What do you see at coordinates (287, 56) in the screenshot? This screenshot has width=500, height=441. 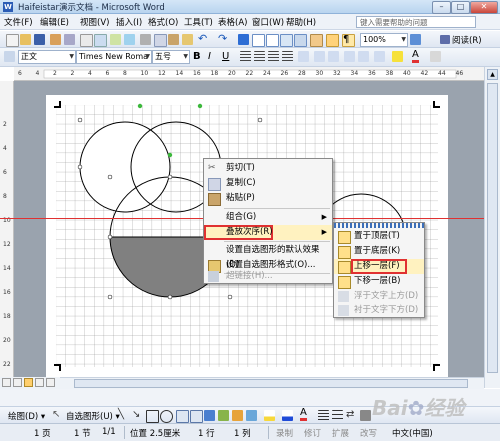 I see `justify-icon` at bounding box center [287, 56].